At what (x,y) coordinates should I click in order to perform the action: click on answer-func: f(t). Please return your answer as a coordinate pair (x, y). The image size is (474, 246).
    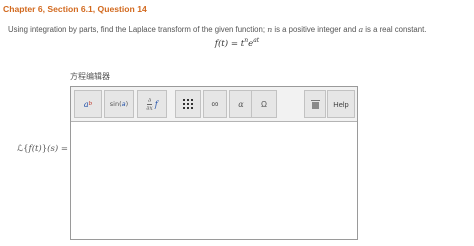
    Looking at the image, I should click on (35, 149).